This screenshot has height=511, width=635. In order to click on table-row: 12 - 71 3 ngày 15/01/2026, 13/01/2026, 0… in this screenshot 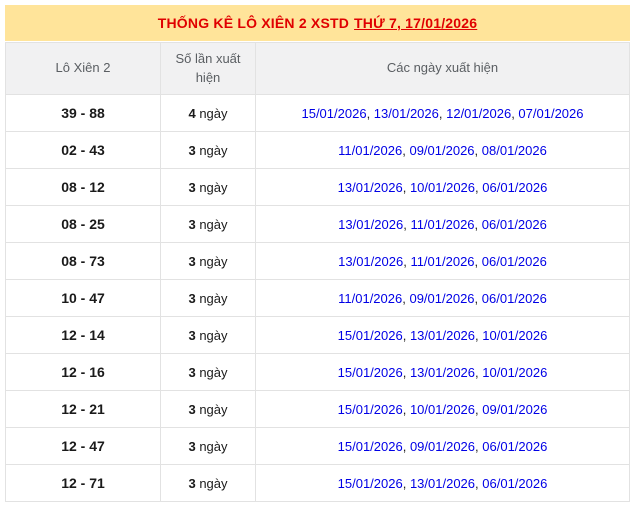, I will do `click(317, 483)`.